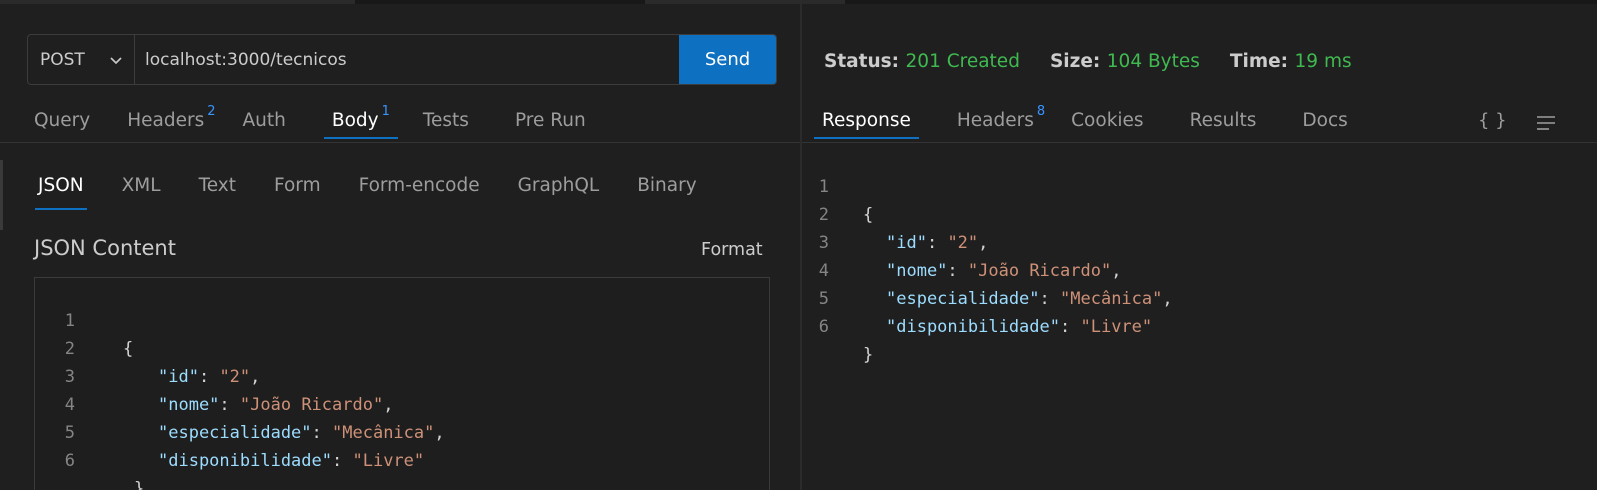  Describe the element at coordinates (310, 122) in the screenshot. I see `request-tabs: Query Headers 2 Auth Body 1 Tests Pre Run` at that location.